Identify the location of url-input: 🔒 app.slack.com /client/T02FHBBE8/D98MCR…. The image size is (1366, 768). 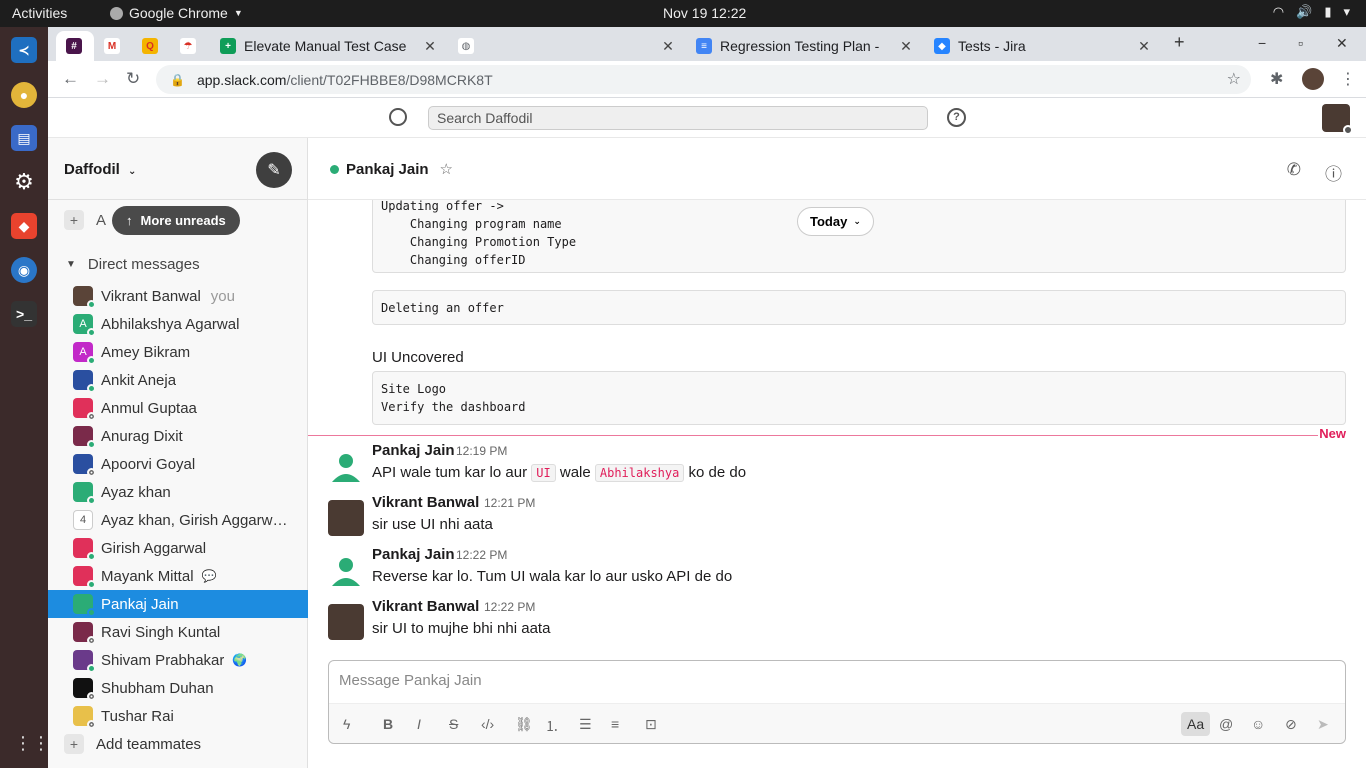
(703, 79).